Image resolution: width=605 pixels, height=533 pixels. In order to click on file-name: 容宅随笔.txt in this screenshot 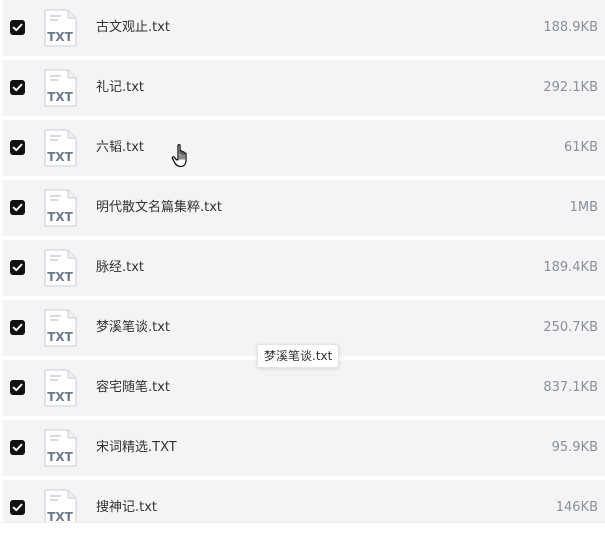, I will do `click(133, 388)`.